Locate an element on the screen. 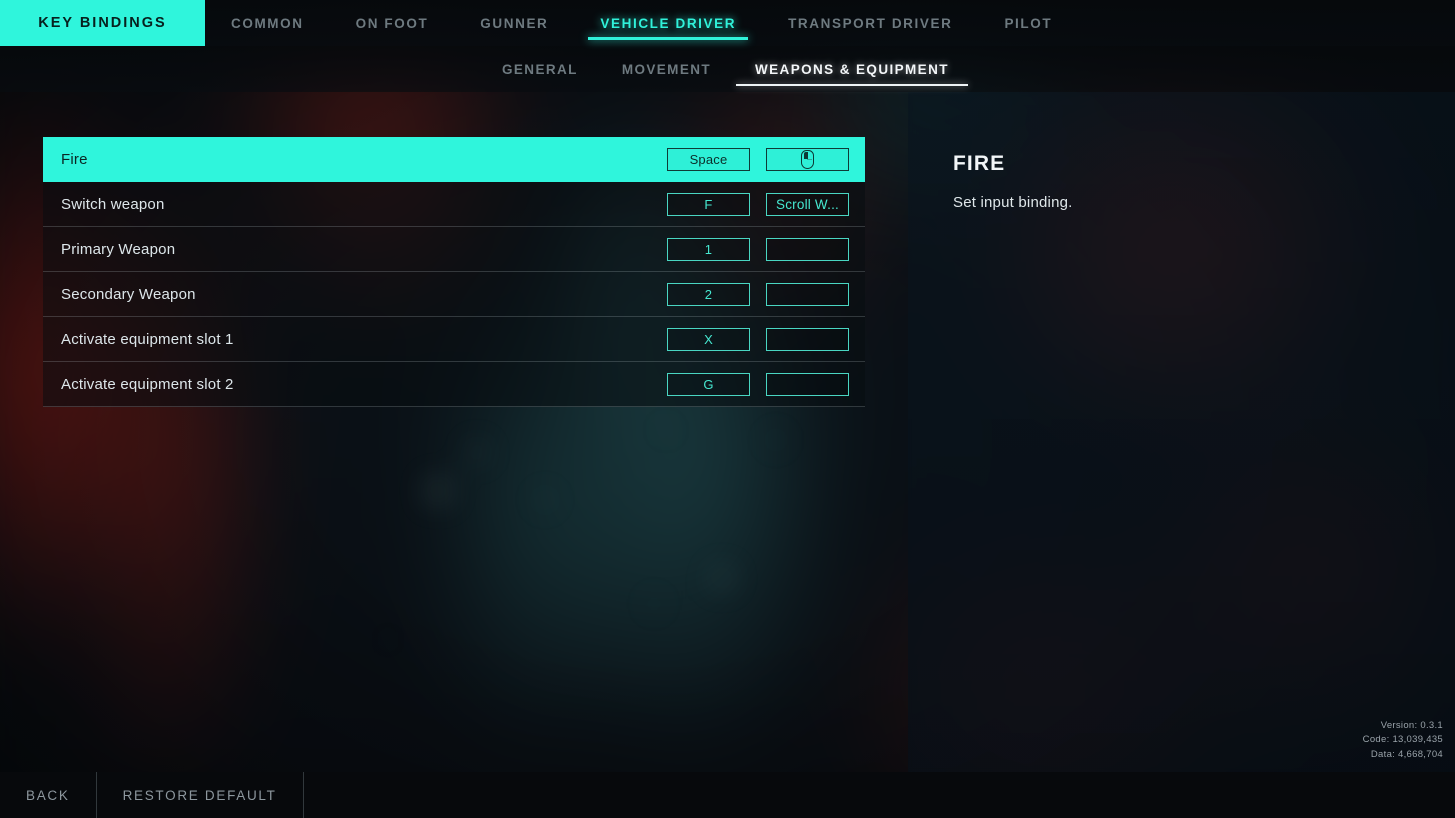  key-bindings-title: KEY BINDINGS is located at coordinates (102, 23).